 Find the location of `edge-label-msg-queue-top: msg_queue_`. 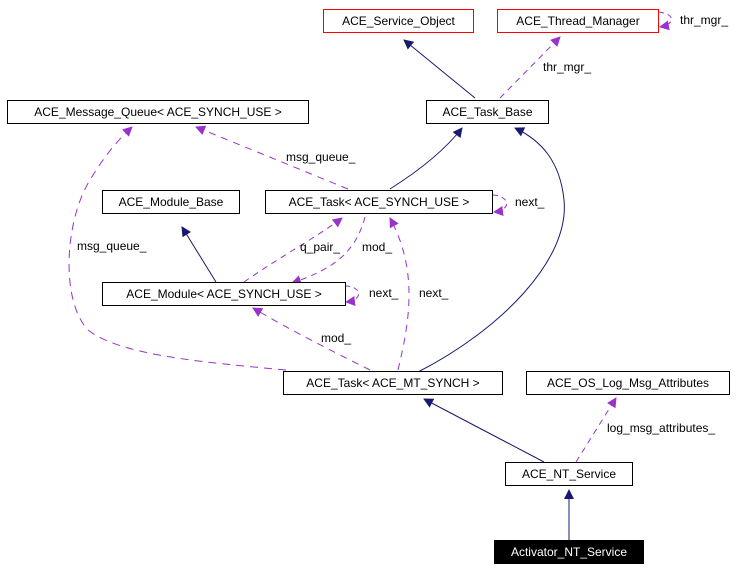

edge-label-msg-queue-top: msg_queue_ is located at coordinates (321, 157).